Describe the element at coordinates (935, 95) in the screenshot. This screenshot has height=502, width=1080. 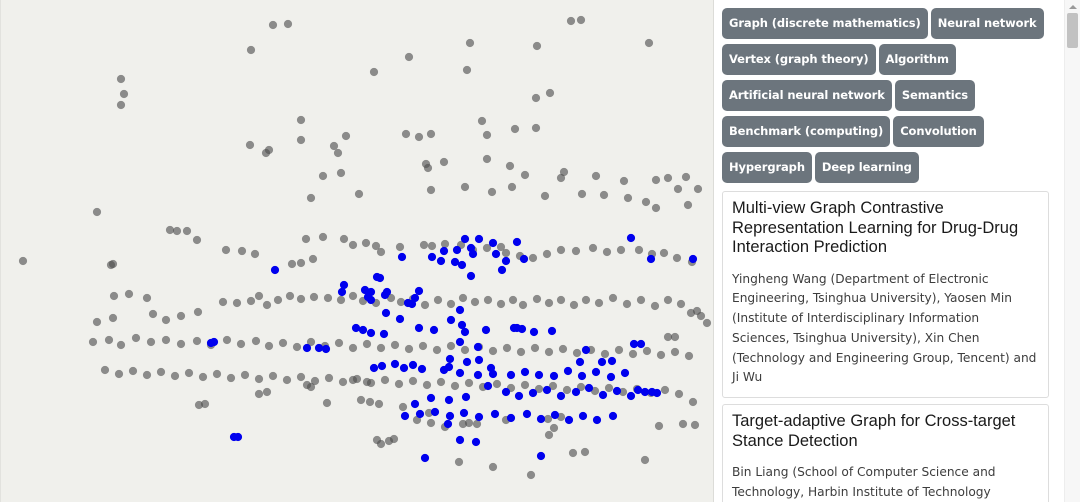
I see `tag-pill: Semantics` at that location.